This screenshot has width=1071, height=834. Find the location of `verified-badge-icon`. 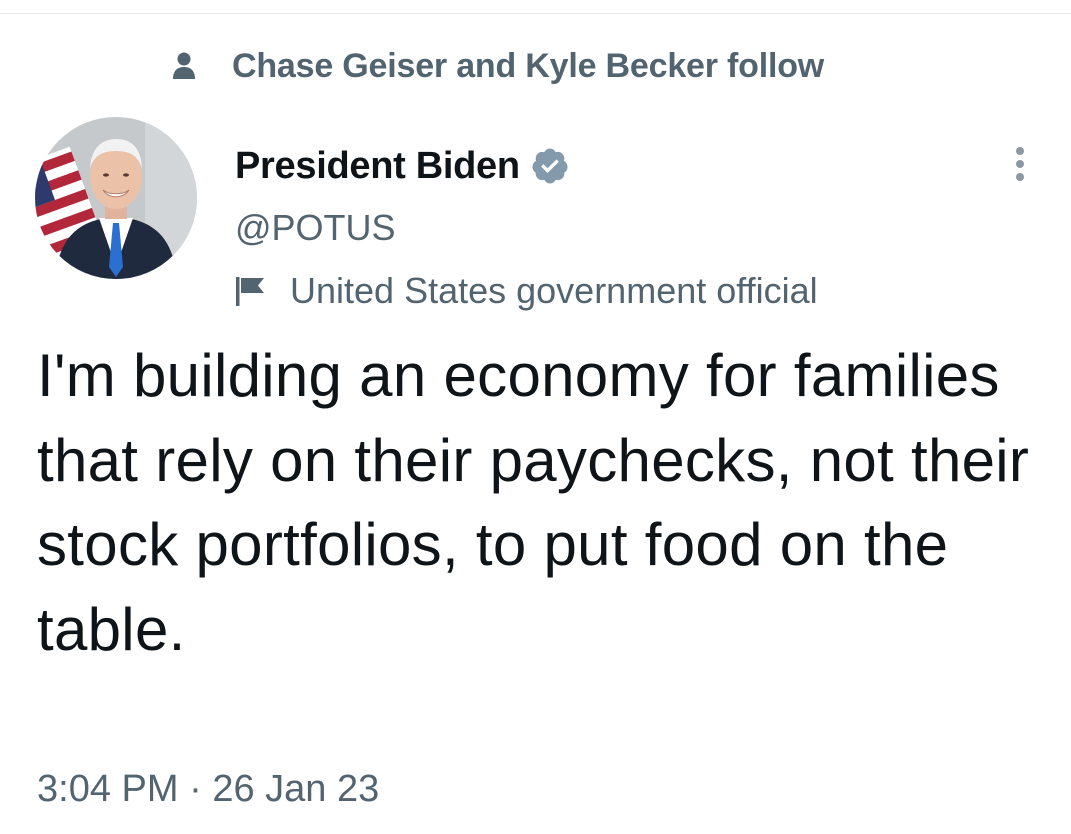

verified-badge-icon is located at coordinates (550, 166).